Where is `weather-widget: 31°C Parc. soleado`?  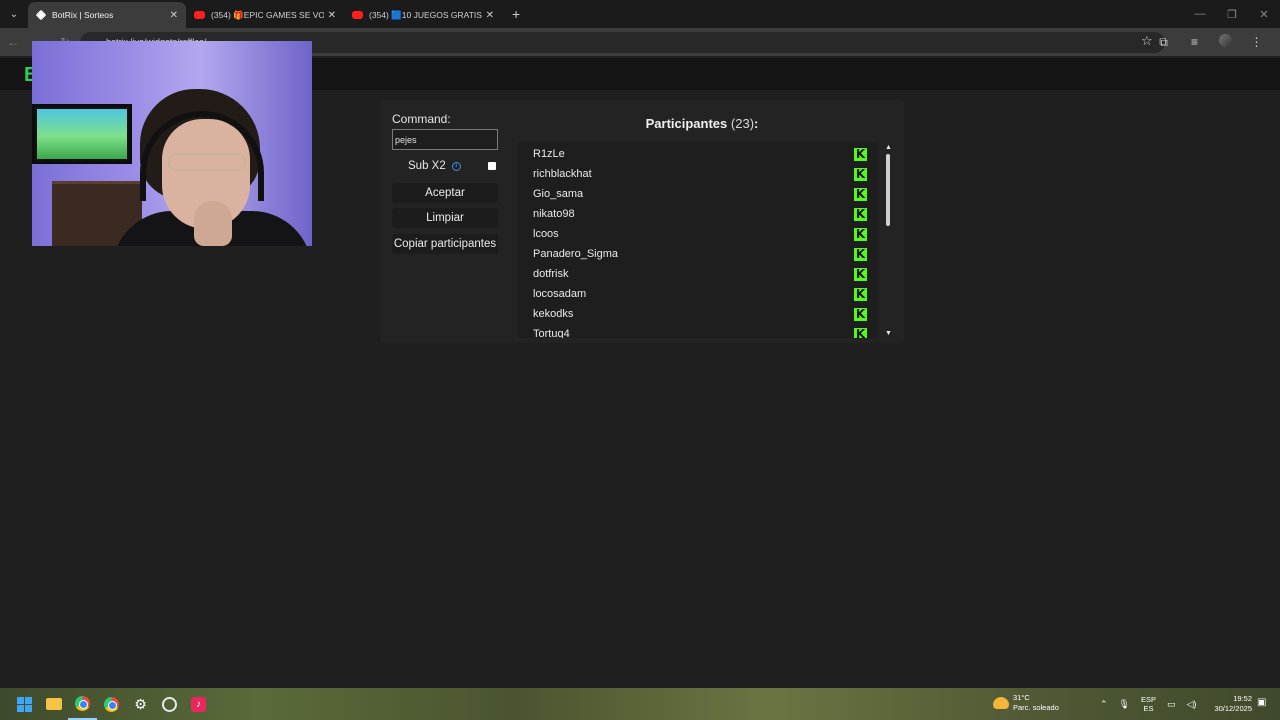 weather-widget: 31°C Parc. soleado is located at coordinates (1026, 703).